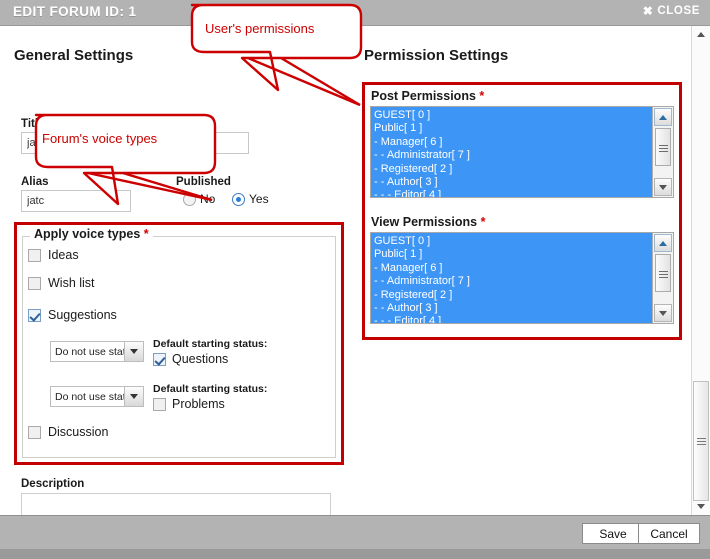 This screenshot has height=559, width=710. Describe the element at coordinates (208, 199) in the screenshot. I see `published-radio-no-label: No` at that location.